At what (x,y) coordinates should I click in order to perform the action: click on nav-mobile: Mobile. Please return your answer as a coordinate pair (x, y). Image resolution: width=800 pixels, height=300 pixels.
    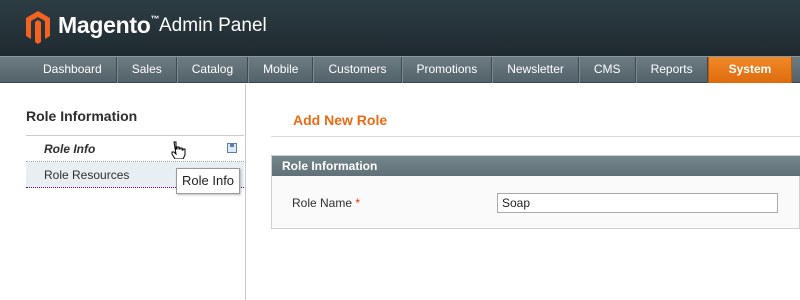
    Looking at the image, I should click on (281, 70).